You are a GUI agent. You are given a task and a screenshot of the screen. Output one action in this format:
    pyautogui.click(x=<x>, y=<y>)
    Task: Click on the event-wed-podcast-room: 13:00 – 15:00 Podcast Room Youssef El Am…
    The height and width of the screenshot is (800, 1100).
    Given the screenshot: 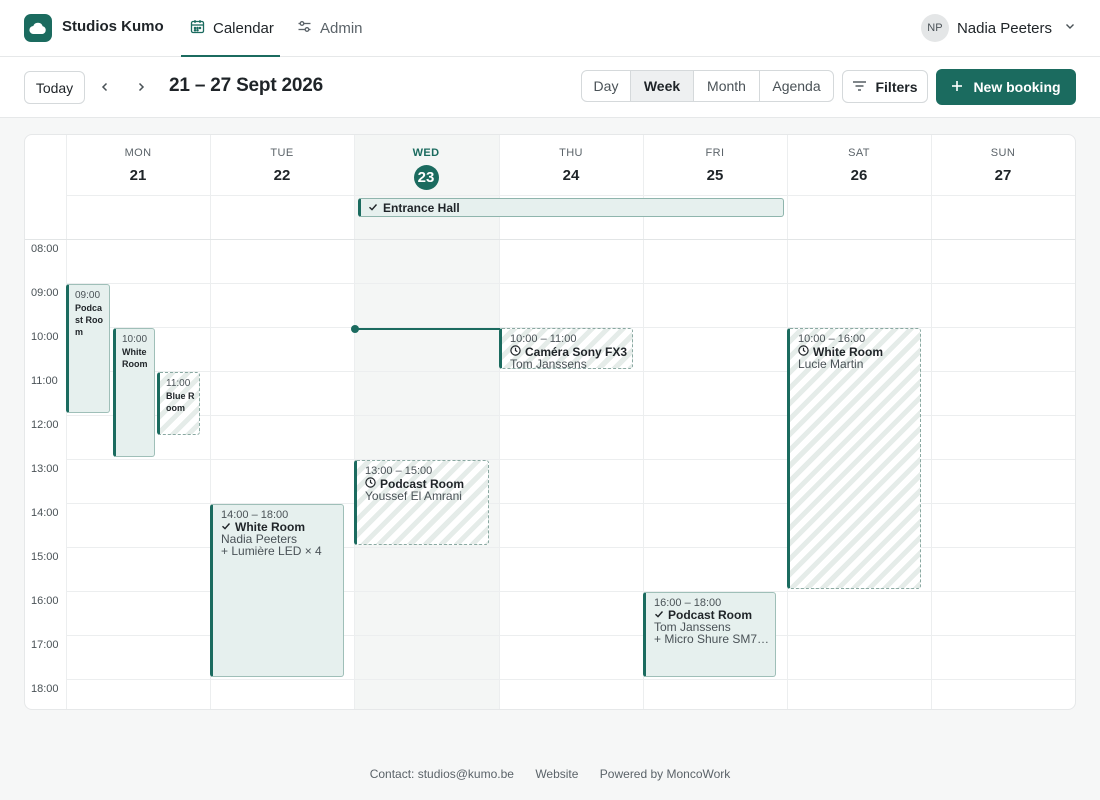 What is the action you would take?
    pyautogui.click(x=421, y=502)
    